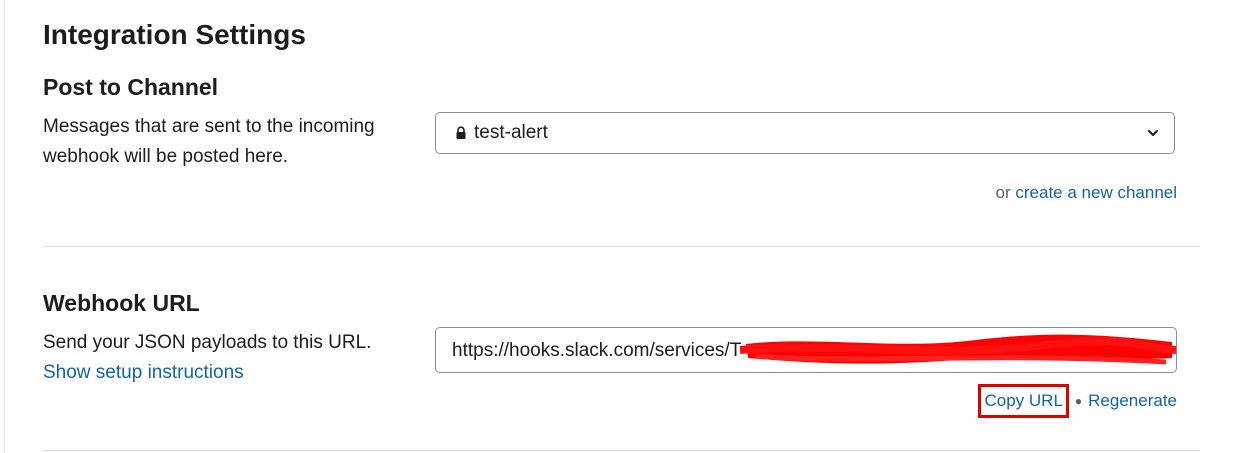 This screenshot has height=453, width=1235. What do you see at coordinates (621, 246) in the screenshot?
I see `section-divider` at bounding box center [621, 246].